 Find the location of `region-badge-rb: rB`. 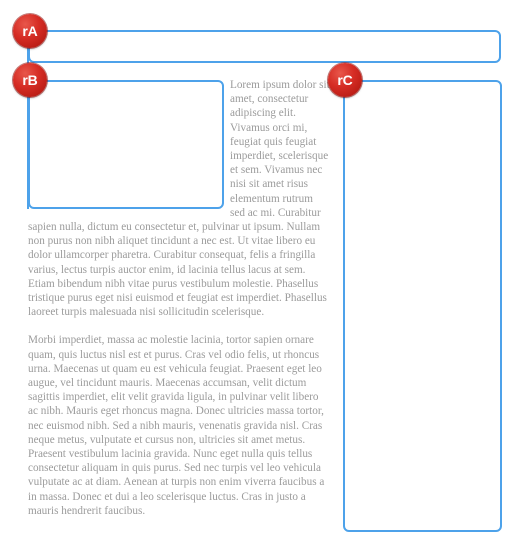

region-badge-rb: rB is located at coordinates (30, 80).